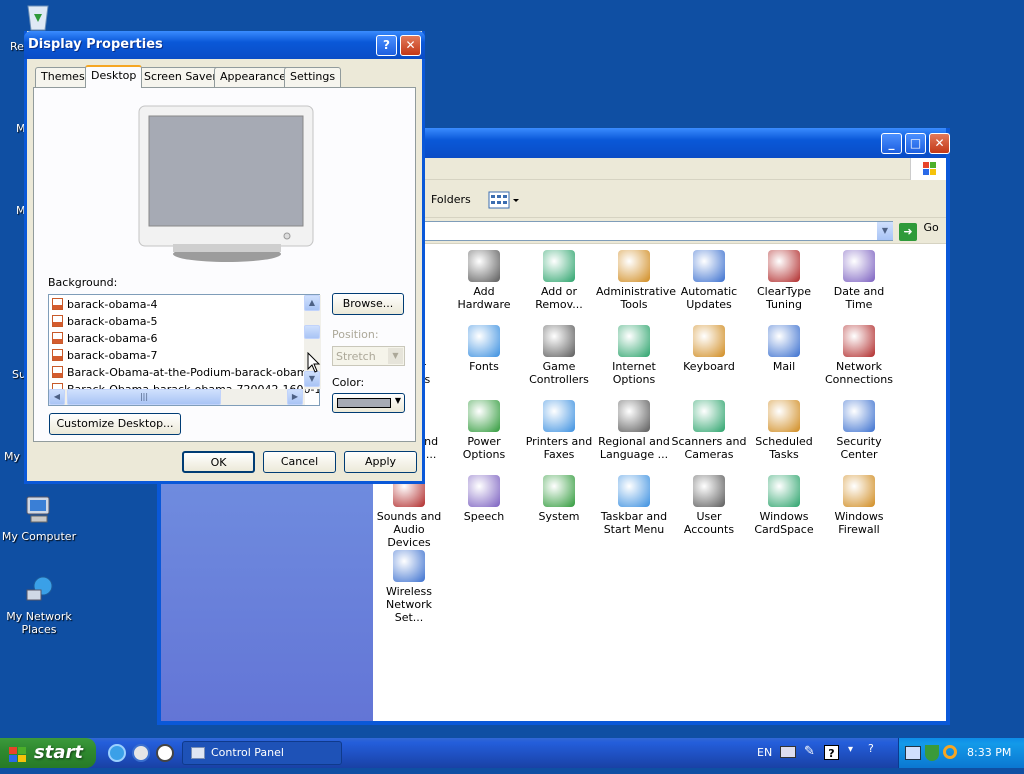 The image size is (1024, 774). Describe the element at coordinates (854, 753) in the screenshot. I see `language-bar-options-icon: ▾` at that location.